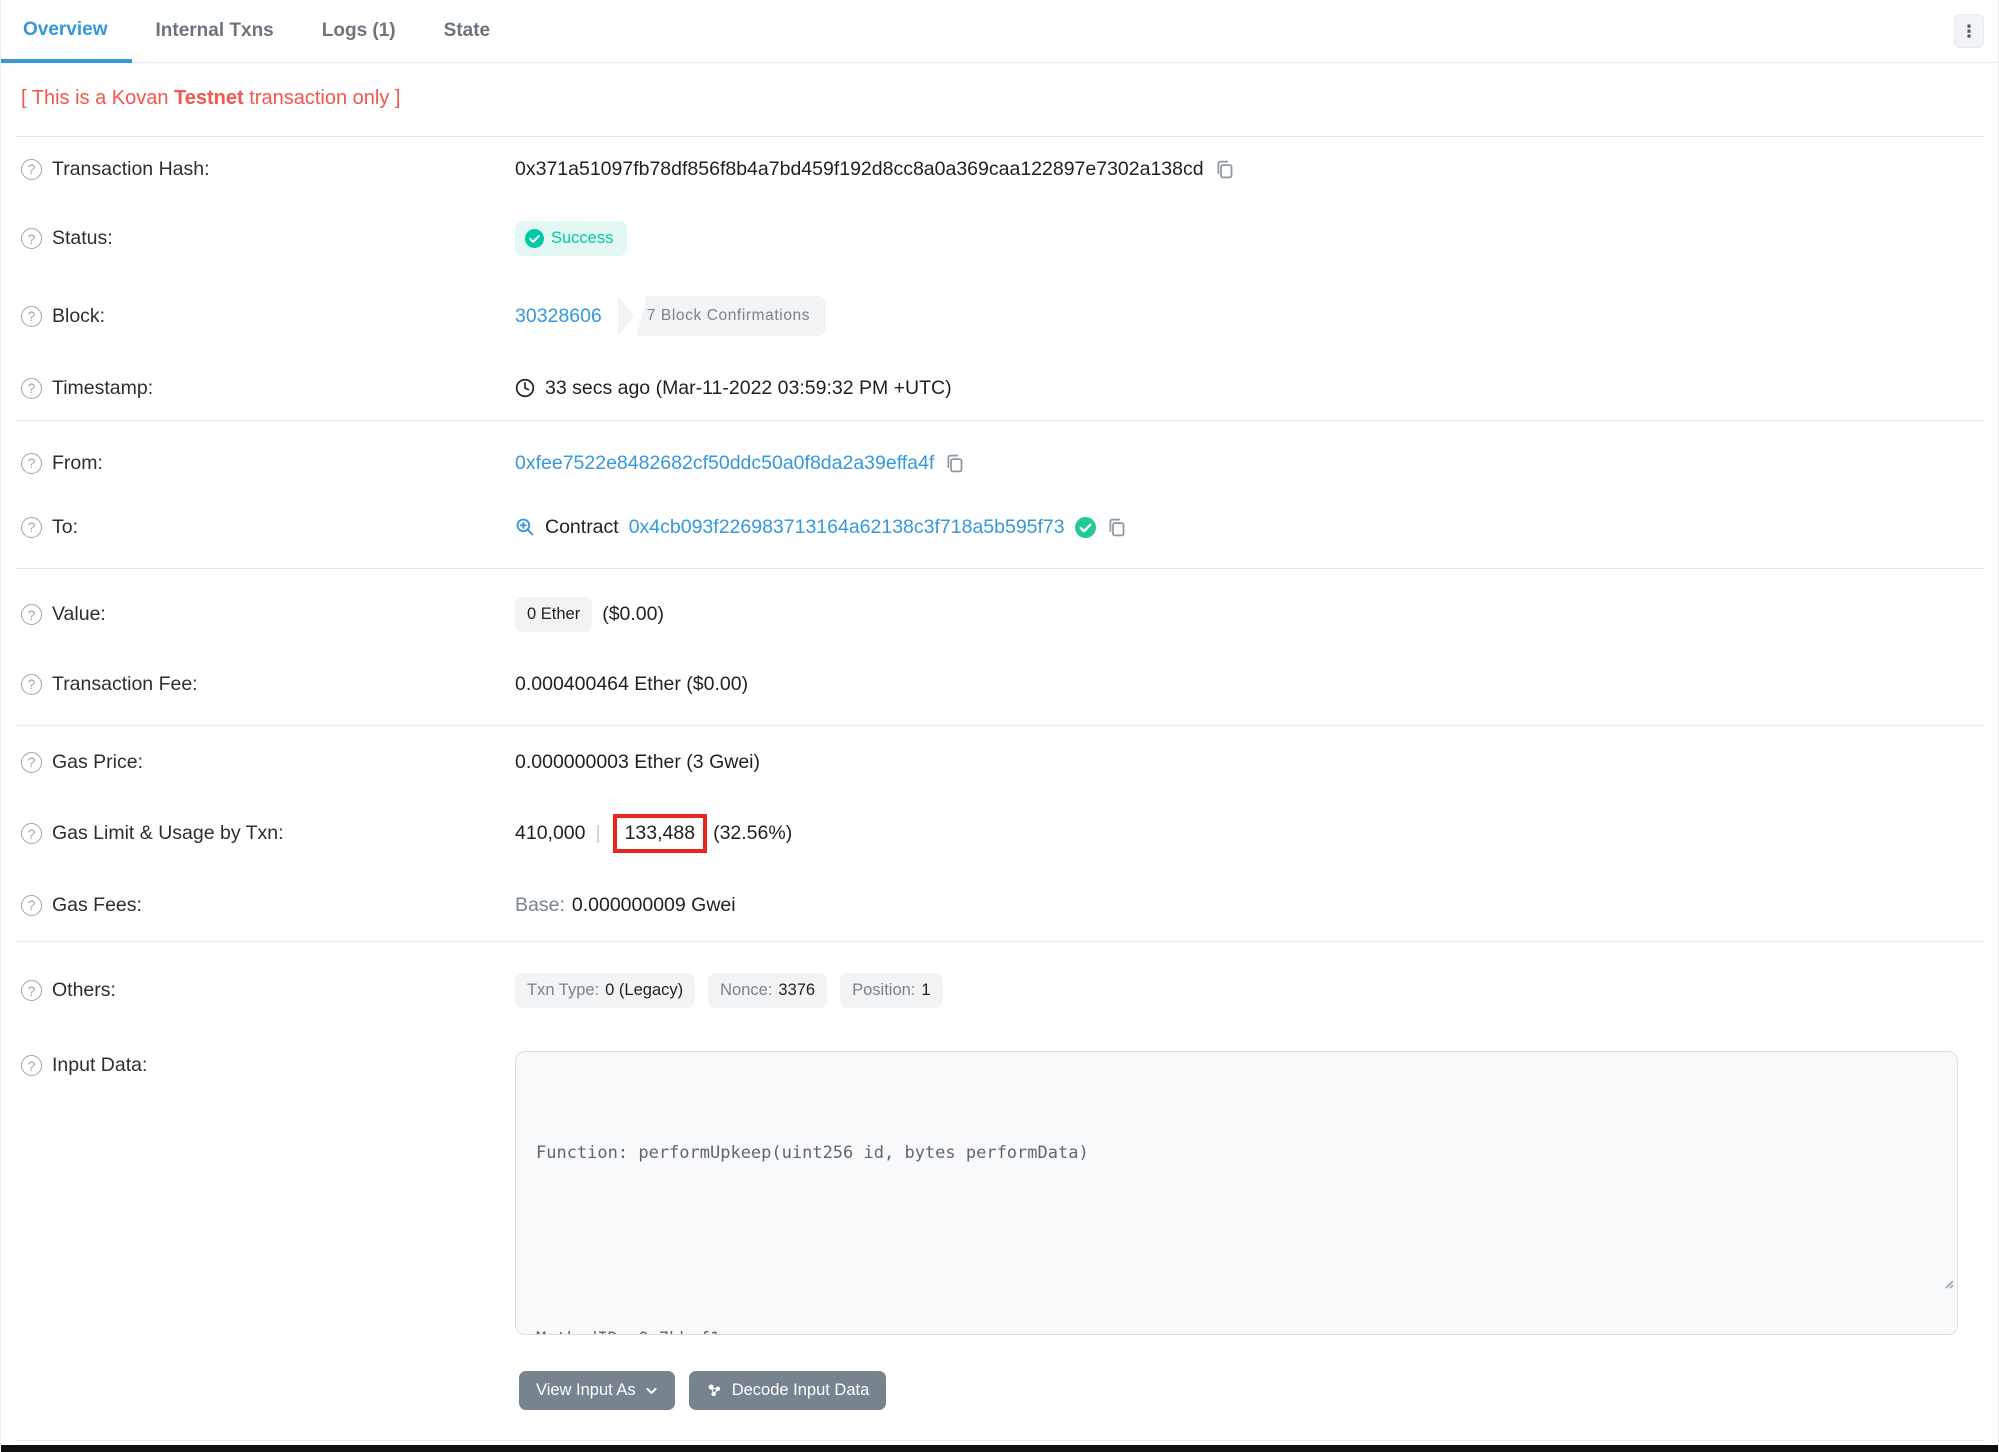 This screenshot has height=1452, width=1999. Describe the element at coordinates (65, 526) in the screenshot. I see `row-label: To:` at that location.